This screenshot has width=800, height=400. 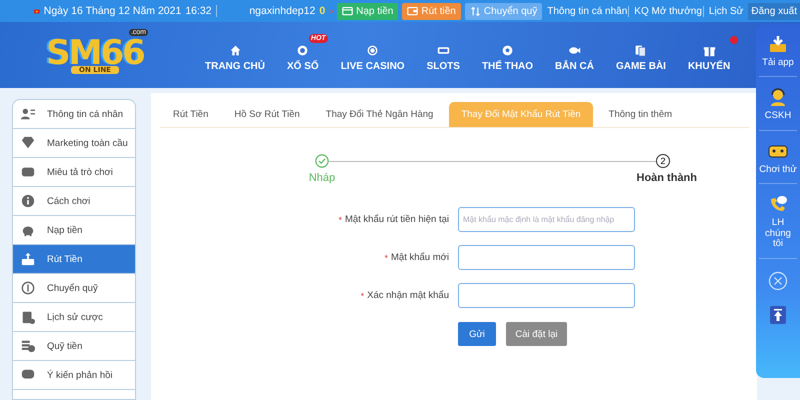 I want to click on nav-item: TRANG CHỦ, so click(x=235, y=58).